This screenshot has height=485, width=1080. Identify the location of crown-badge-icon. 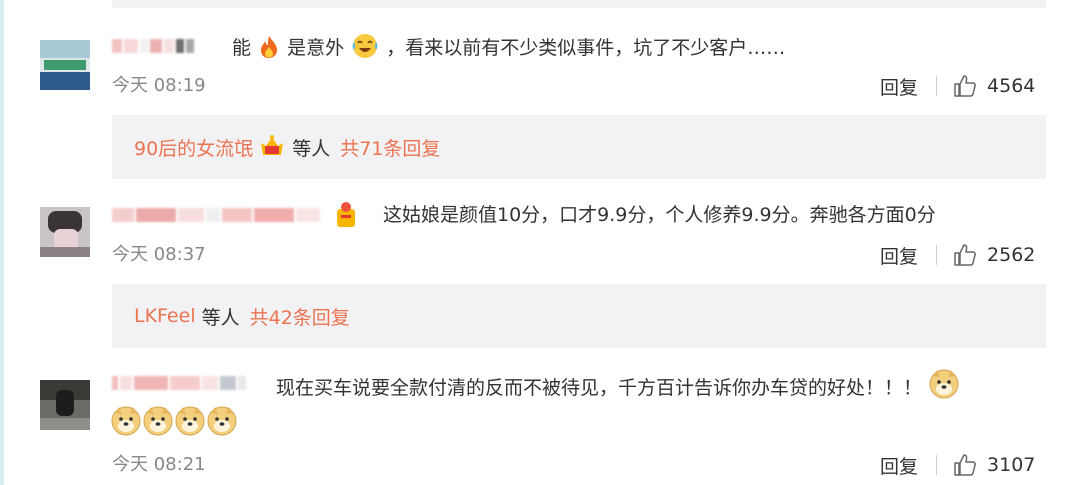
(272, 147).